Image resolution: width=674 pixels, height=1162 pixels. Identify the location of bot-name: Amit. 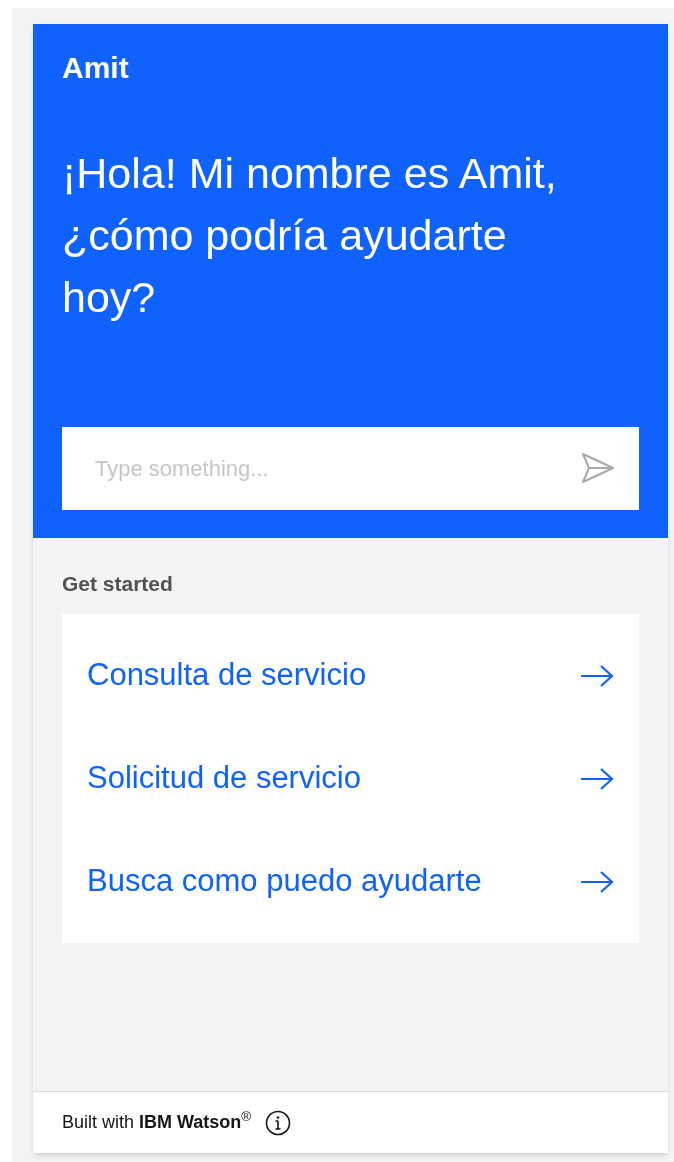
(96, 68).